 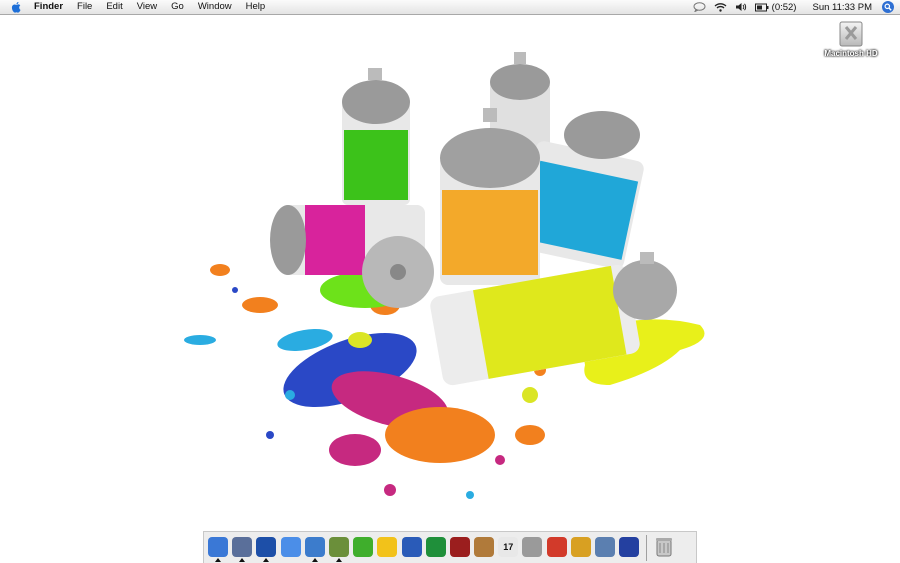 I want to click on ical-icon: 17, so click(x=508, y=546).